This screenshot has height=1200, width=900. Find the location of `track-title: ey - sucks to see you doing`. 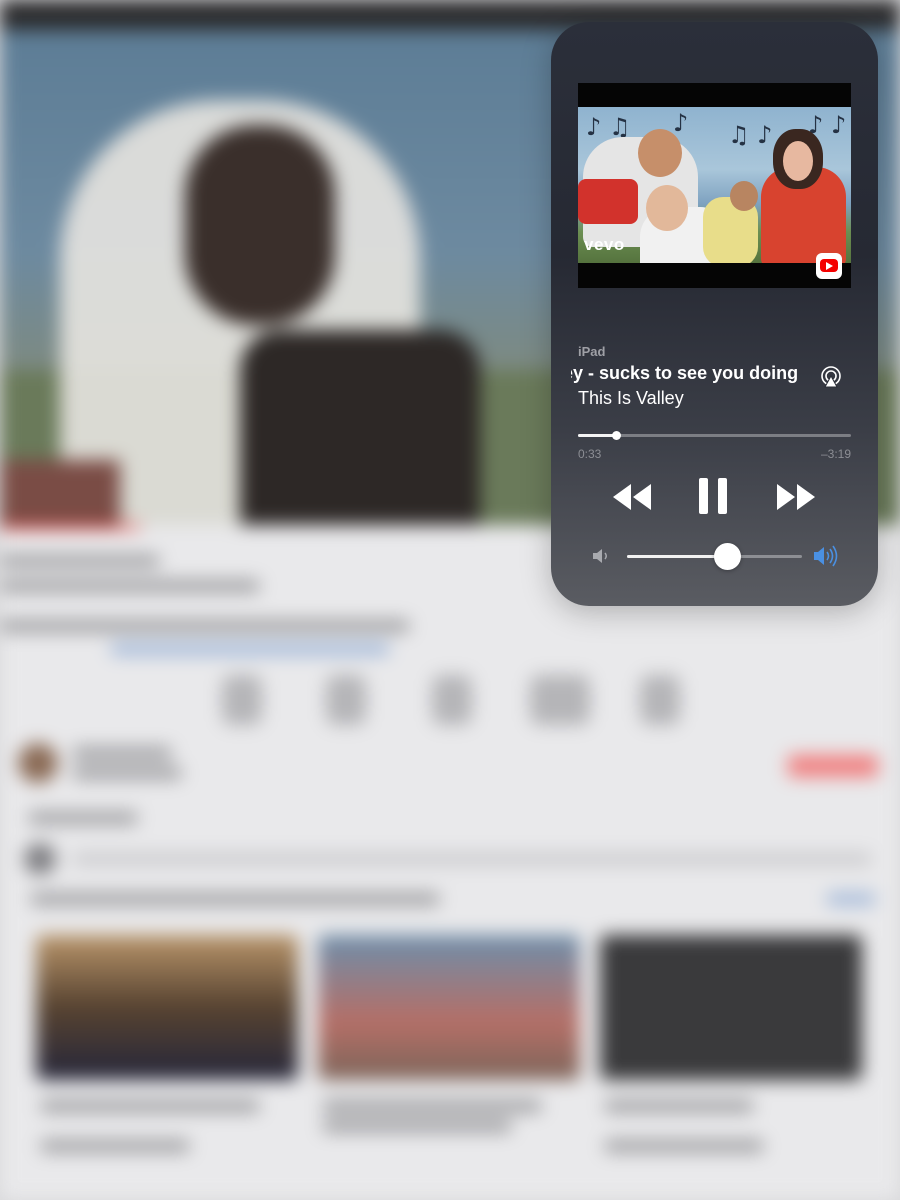

track-title: ey - sucks to see you doing is located at coordinates (685, 373).